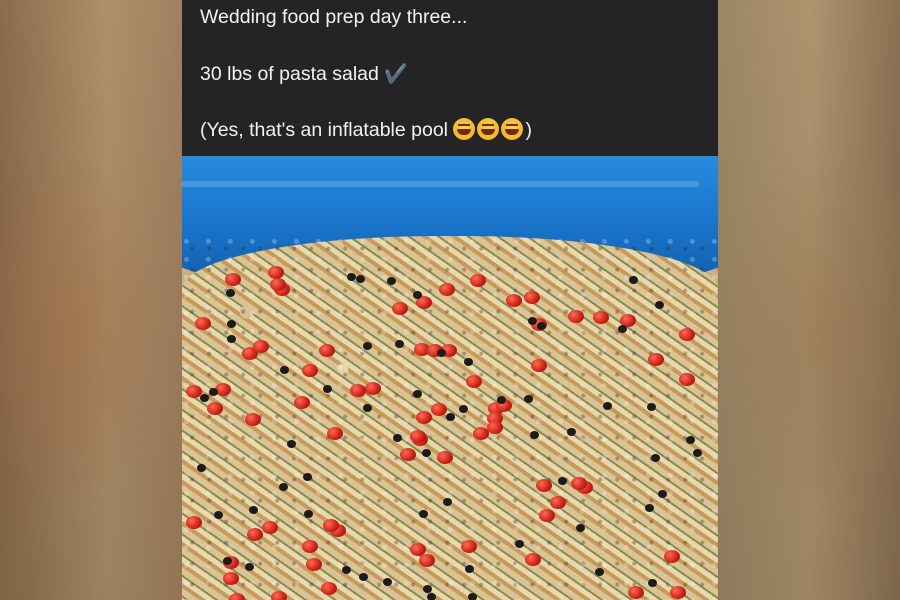 This screenshot has width=900, height=600. Describe the element at coordinates (440, 184) in the screenshot. I see `pool-ridge` at that location.